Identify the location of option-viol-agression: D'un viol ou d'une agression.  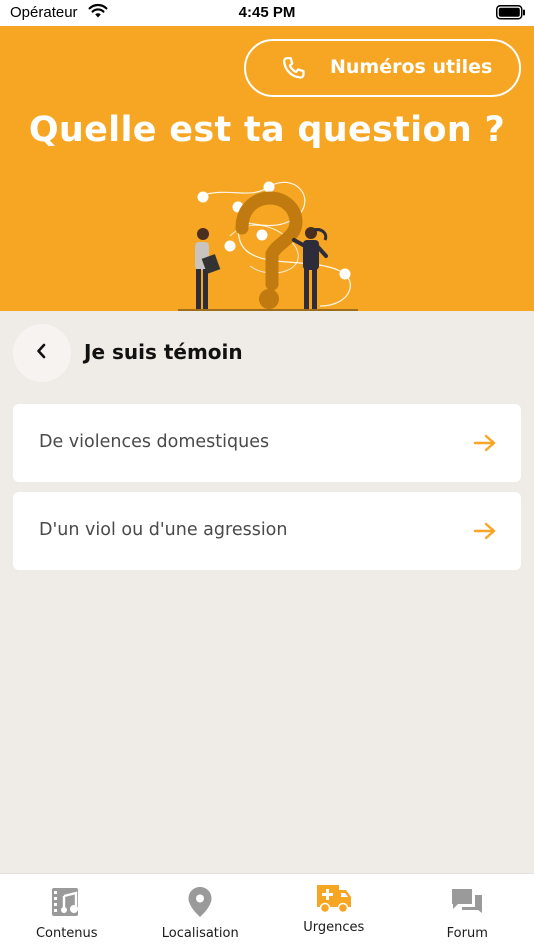
(267, 531).